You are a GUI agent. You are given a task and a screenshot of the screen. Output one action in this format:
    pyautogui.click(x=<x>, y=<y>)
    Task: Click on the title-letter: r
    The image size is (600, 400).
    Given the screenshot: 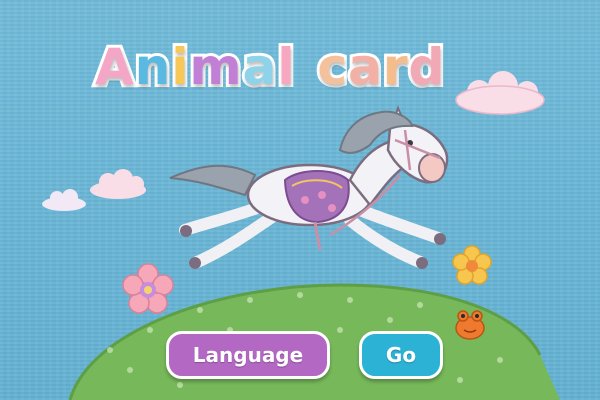 What is the action you would take?
    pyautogui.click(x=395, y=67)
    